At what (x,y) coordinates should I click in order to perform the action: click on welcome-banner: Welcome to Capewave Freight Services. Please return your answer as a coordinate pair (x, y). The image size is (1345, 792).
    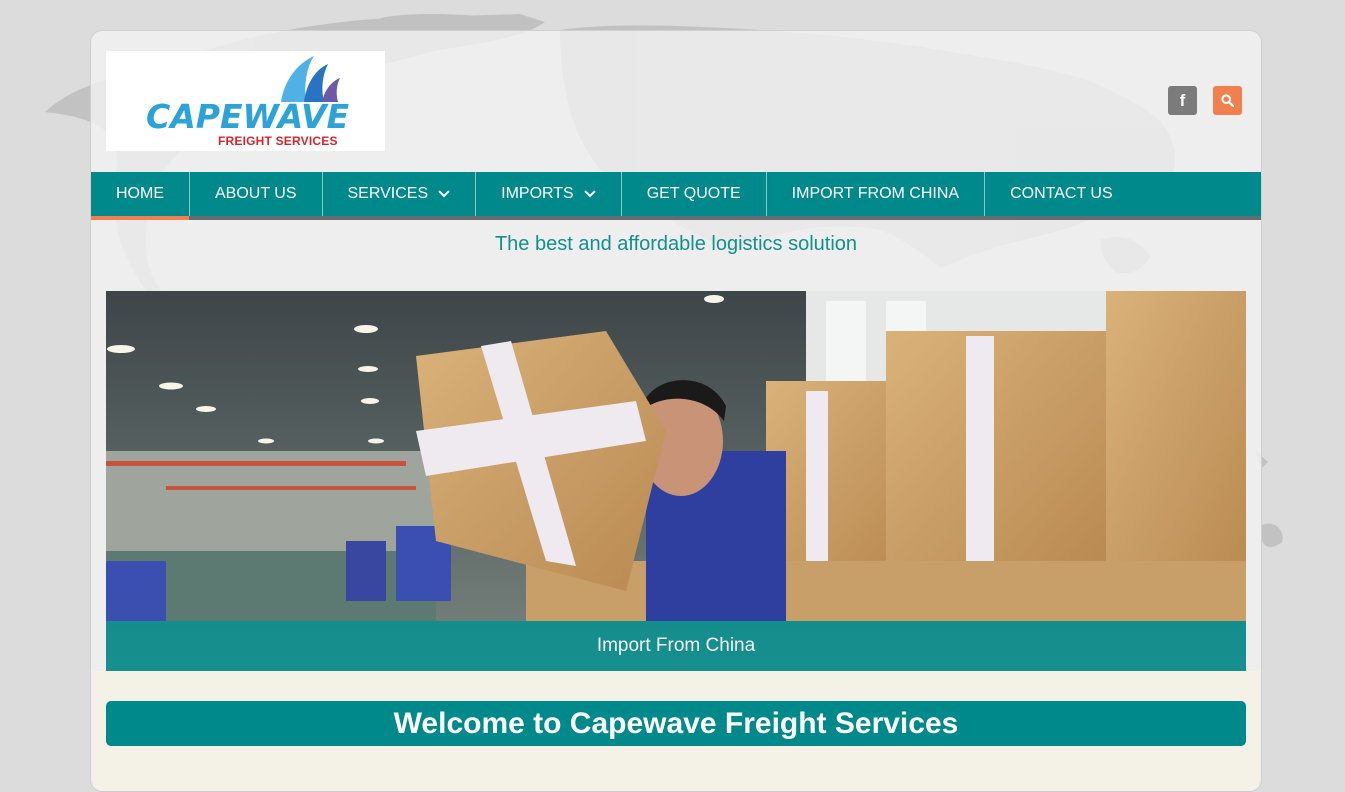
    Looking at the image, I should click on (676, 723).